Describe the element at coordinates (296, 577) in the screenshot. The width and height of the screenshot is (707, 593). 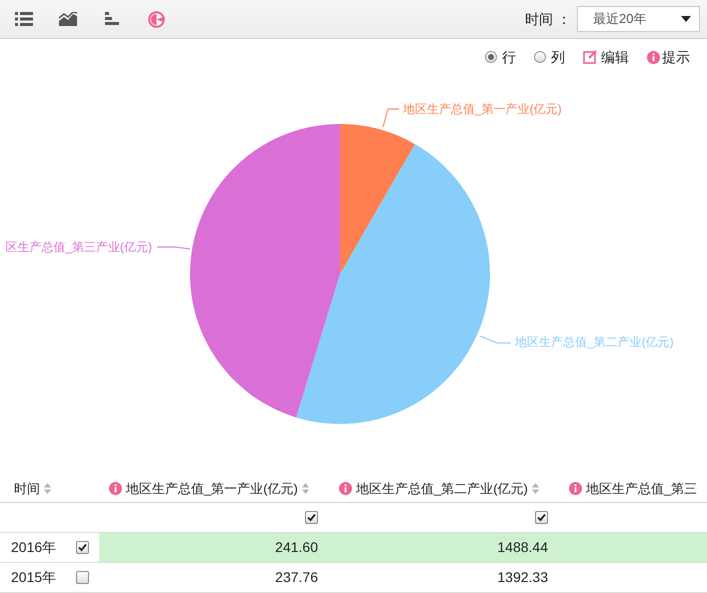
I see `table-cell-text: 237.76` at that location.